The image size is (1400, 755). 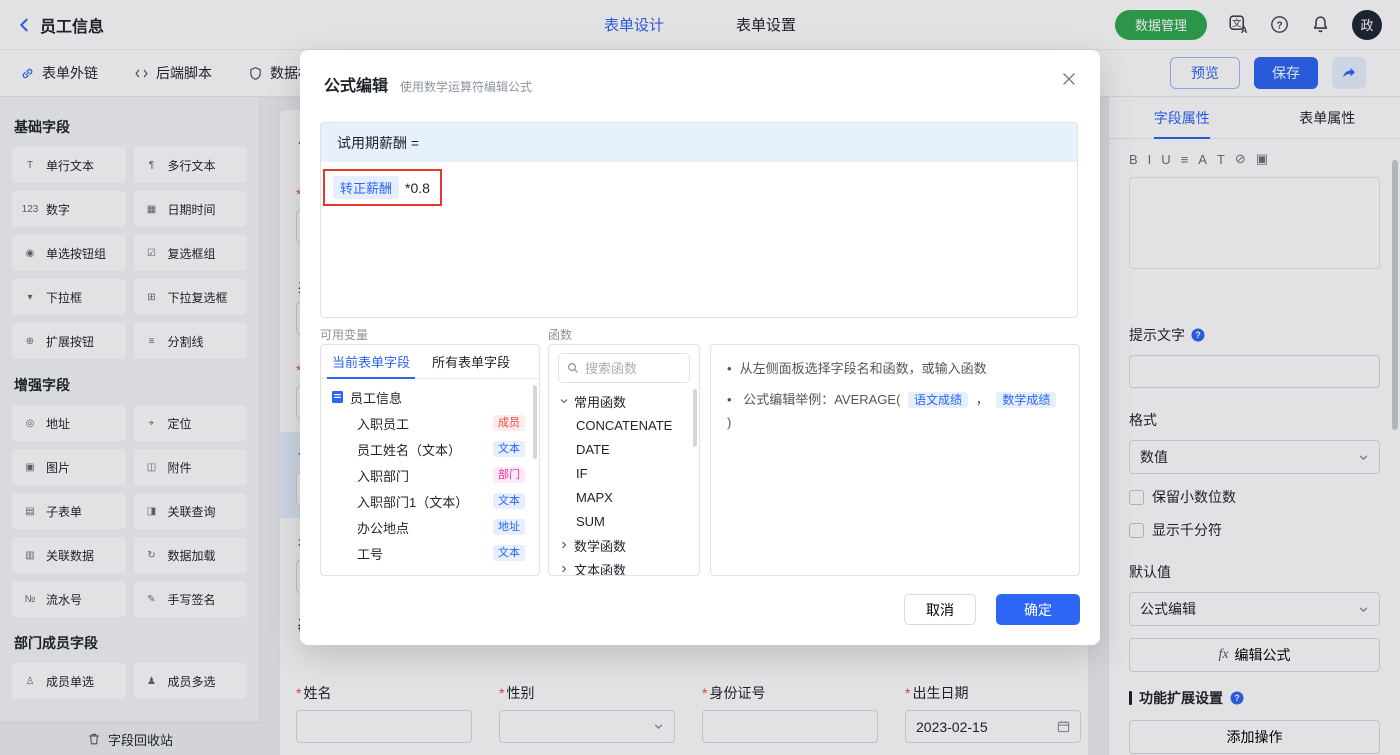 What do you see at coordinates (938, 399) in the screenshot?
I see `example-field-chip: 语文成绩` at bounding box center [938, 399].